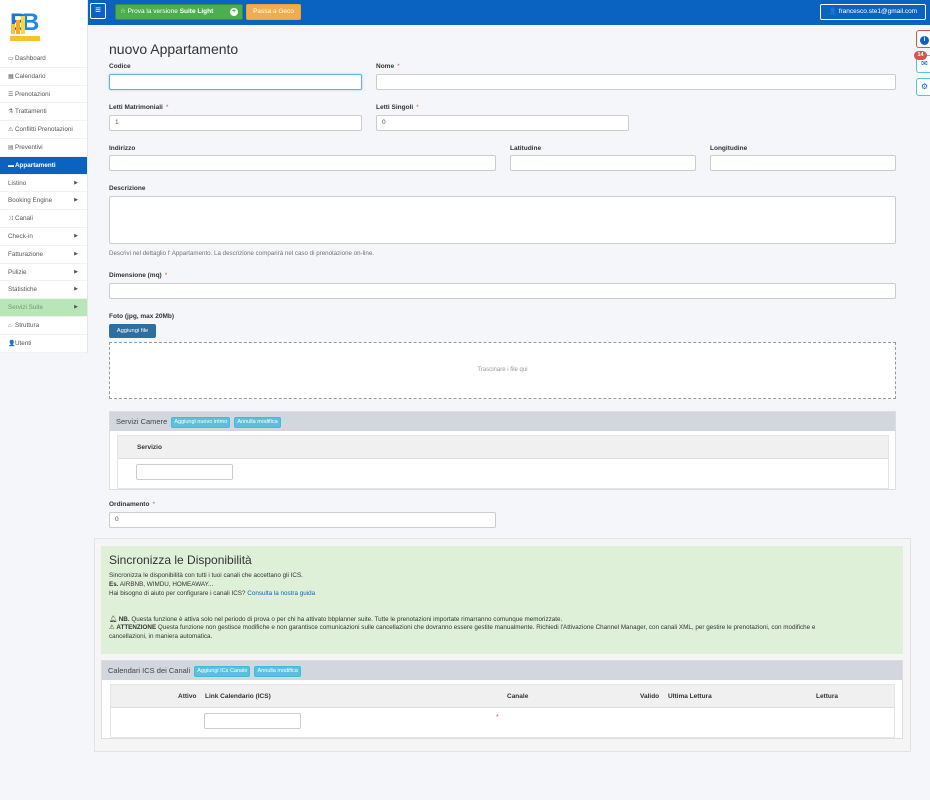 The width and height of the screenshot is (930, 800). What do you see at coordinates (180, 560) in the screenshot?
I see `sync-title: Sincronizza le Disponibilità` at bounding box center [180, 560].